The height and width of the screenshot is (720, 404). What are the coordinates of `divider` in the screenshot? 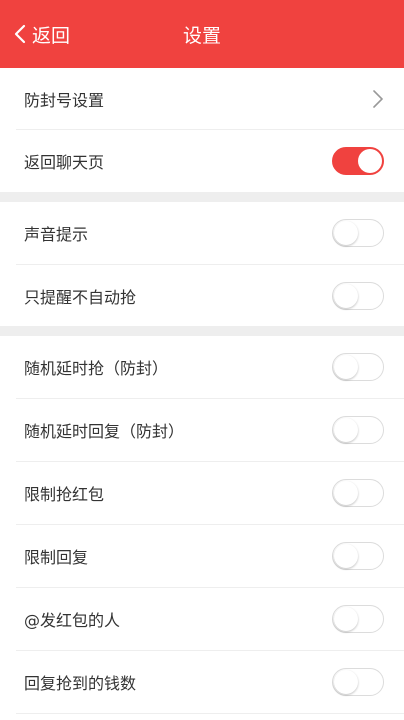 It's located at (210, 713).